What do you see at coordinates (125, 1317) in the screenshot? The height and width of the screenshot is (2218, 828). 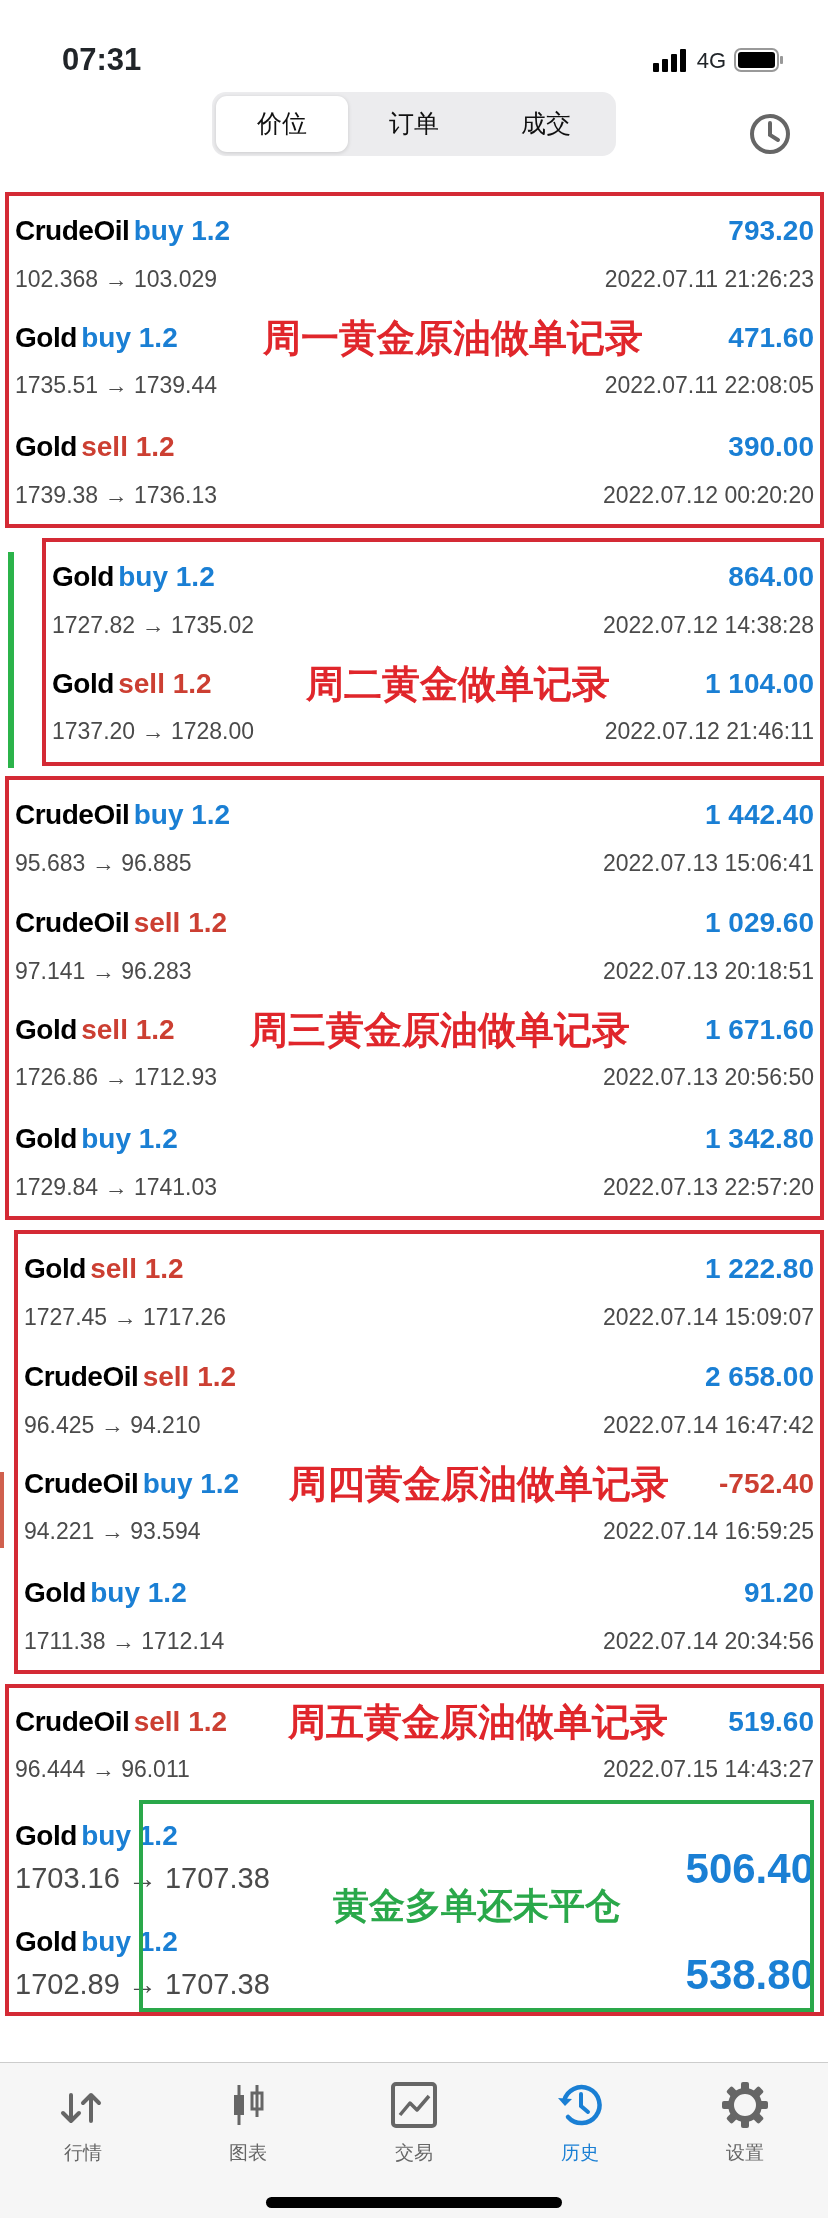 I see `price-range: 1727.45 → 1717.26` at bounding box center [125, 1317].